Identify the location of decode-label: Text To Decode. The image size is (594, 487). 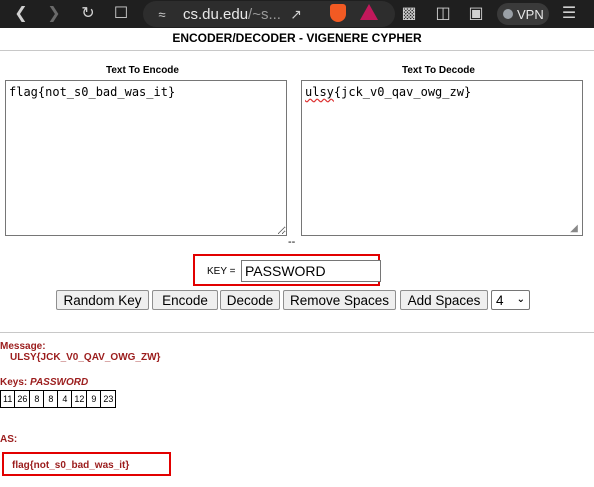
(438, 70).